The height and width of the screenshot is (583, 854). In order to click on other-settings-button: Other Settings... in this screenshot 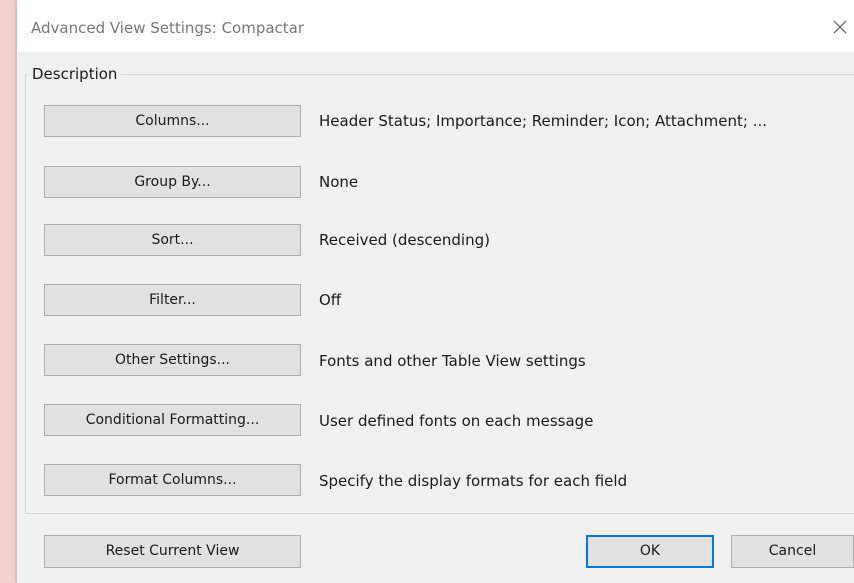, I will do `click(172, 360)`.